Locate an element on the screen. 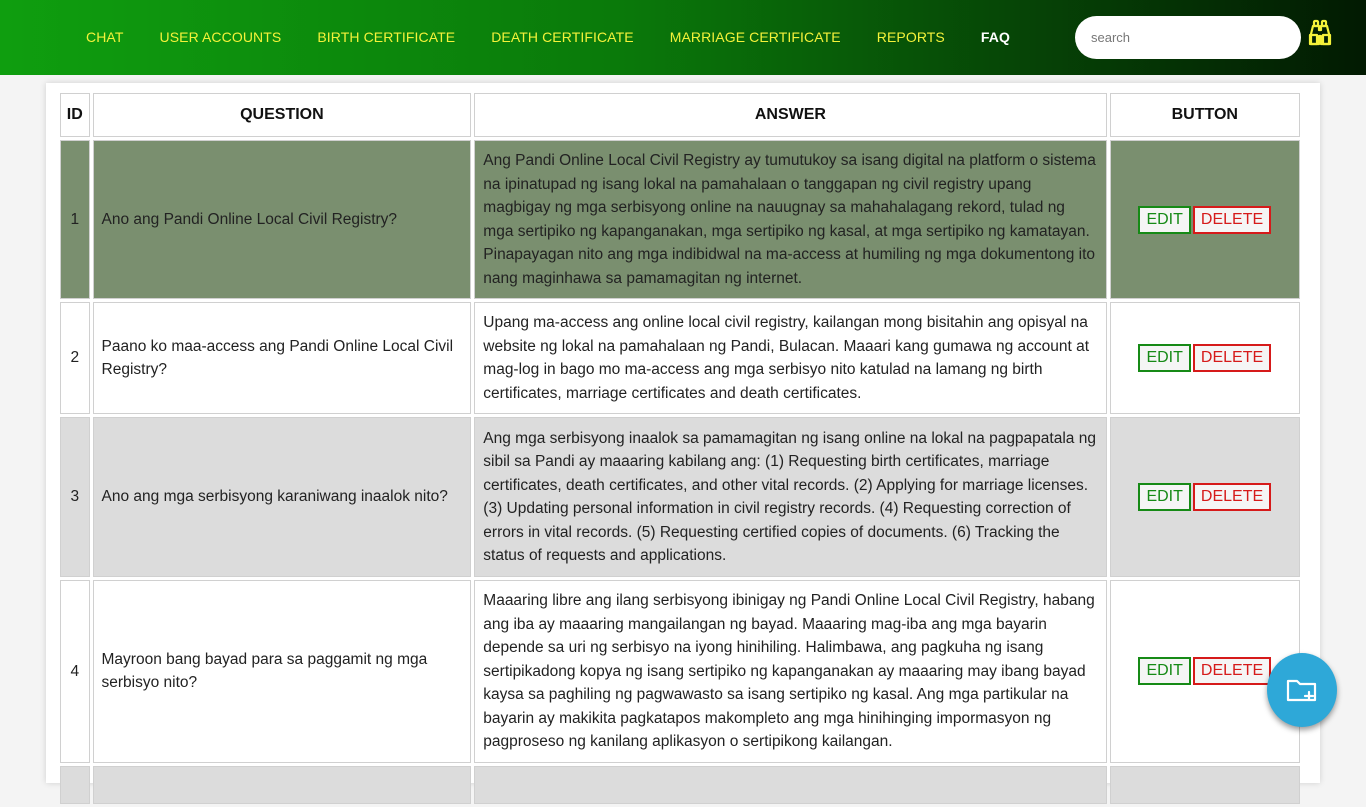  folder-add-icon is located at coordinates (1301, 690).